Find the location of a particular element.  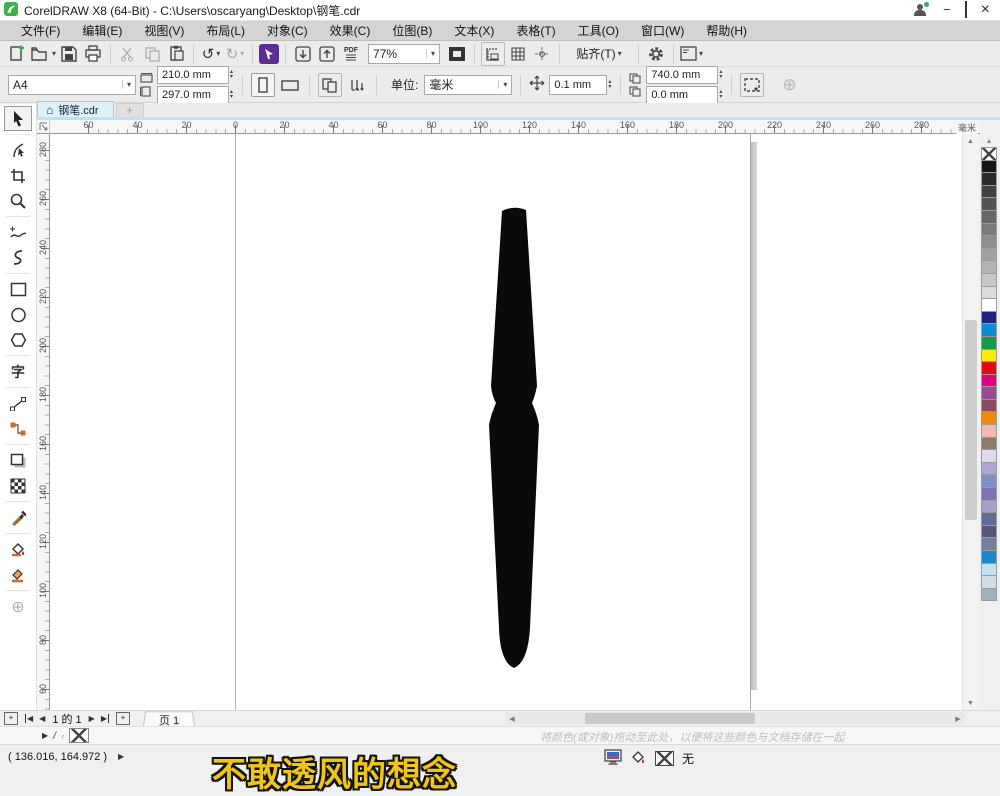

signin-icon is located at coordinates (922, 9).